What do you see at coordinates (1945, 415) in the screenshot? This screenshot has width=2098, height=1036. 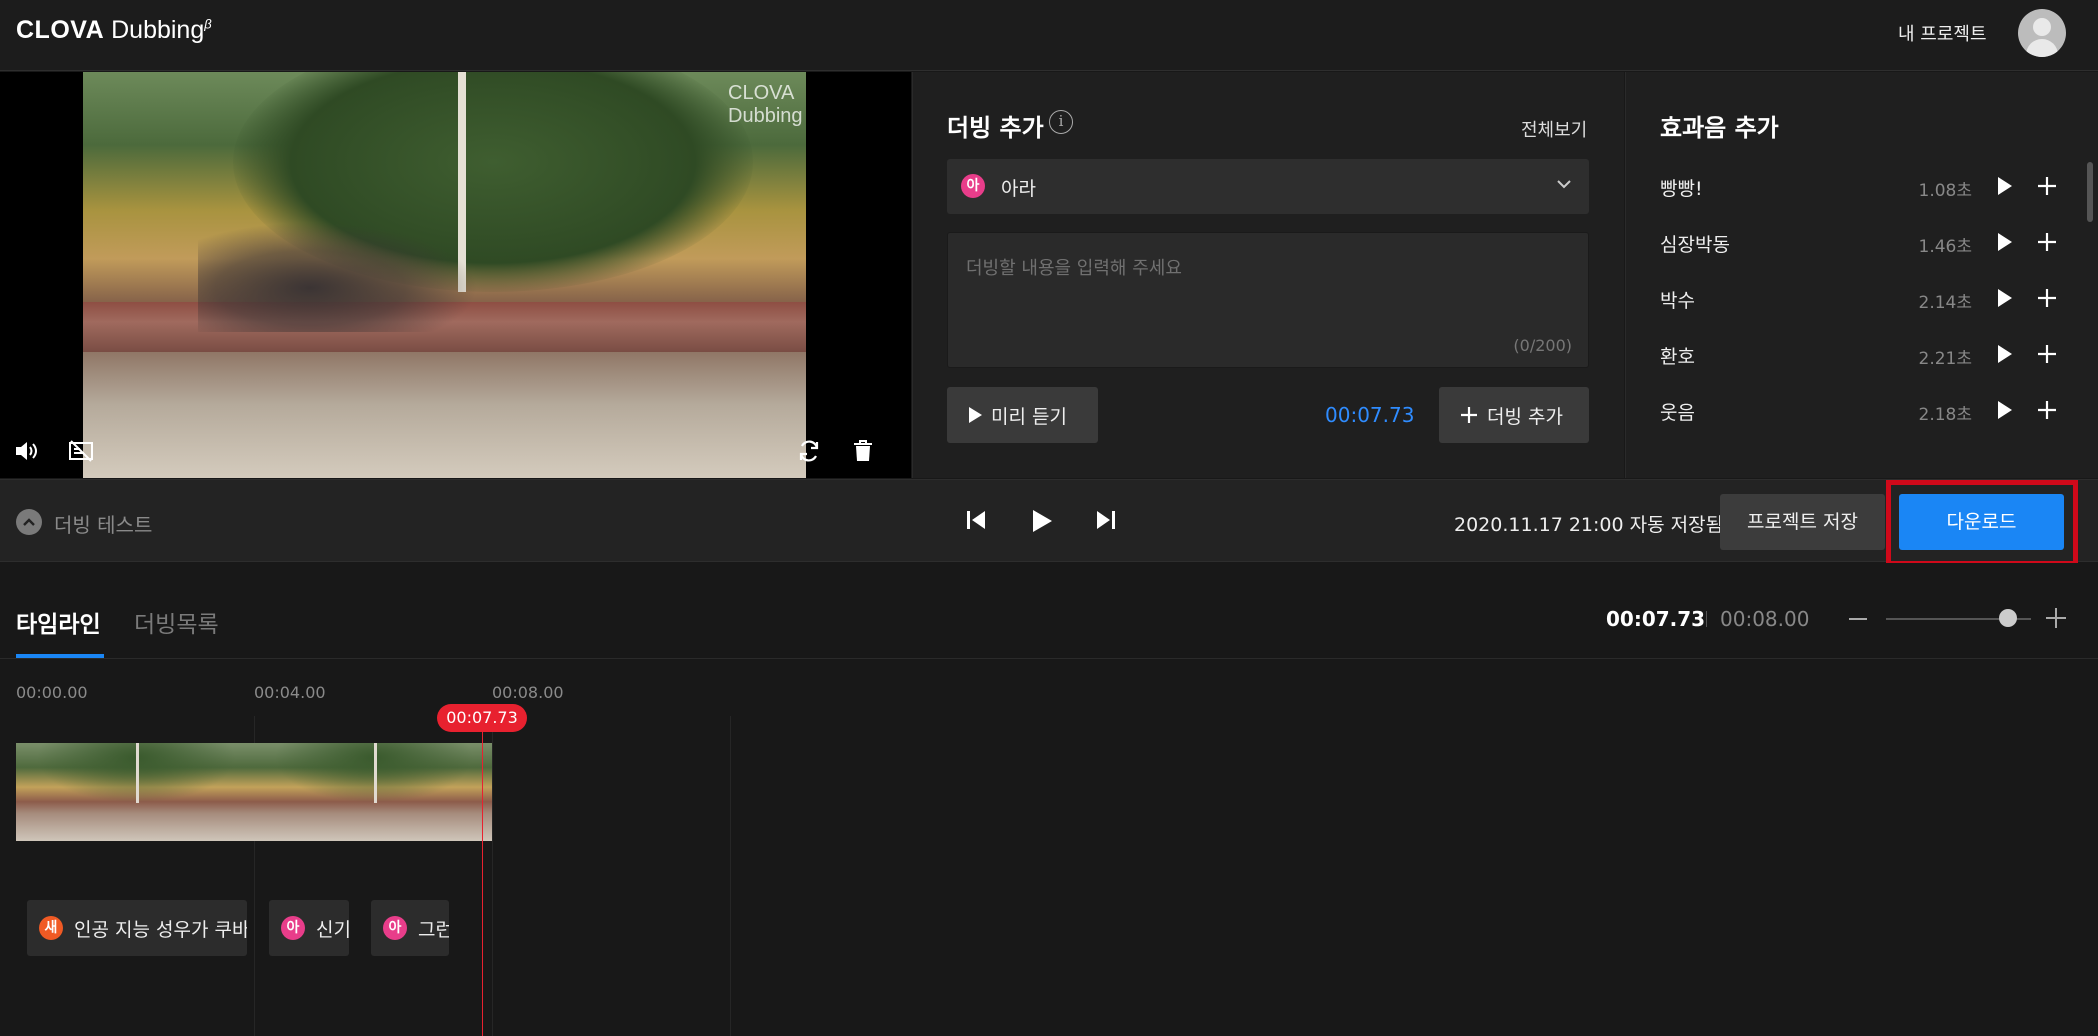 I see `sfx-duration: 2.18초` at bounding box center [1945, 415].